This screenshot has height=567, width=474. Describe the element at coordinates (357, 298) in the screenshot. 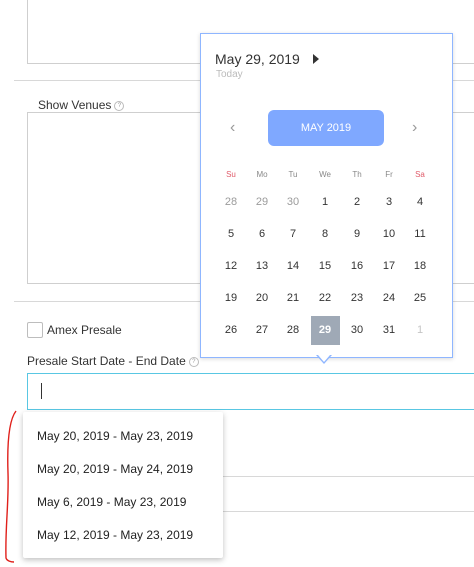

I see `day-cell: 23` at that location.